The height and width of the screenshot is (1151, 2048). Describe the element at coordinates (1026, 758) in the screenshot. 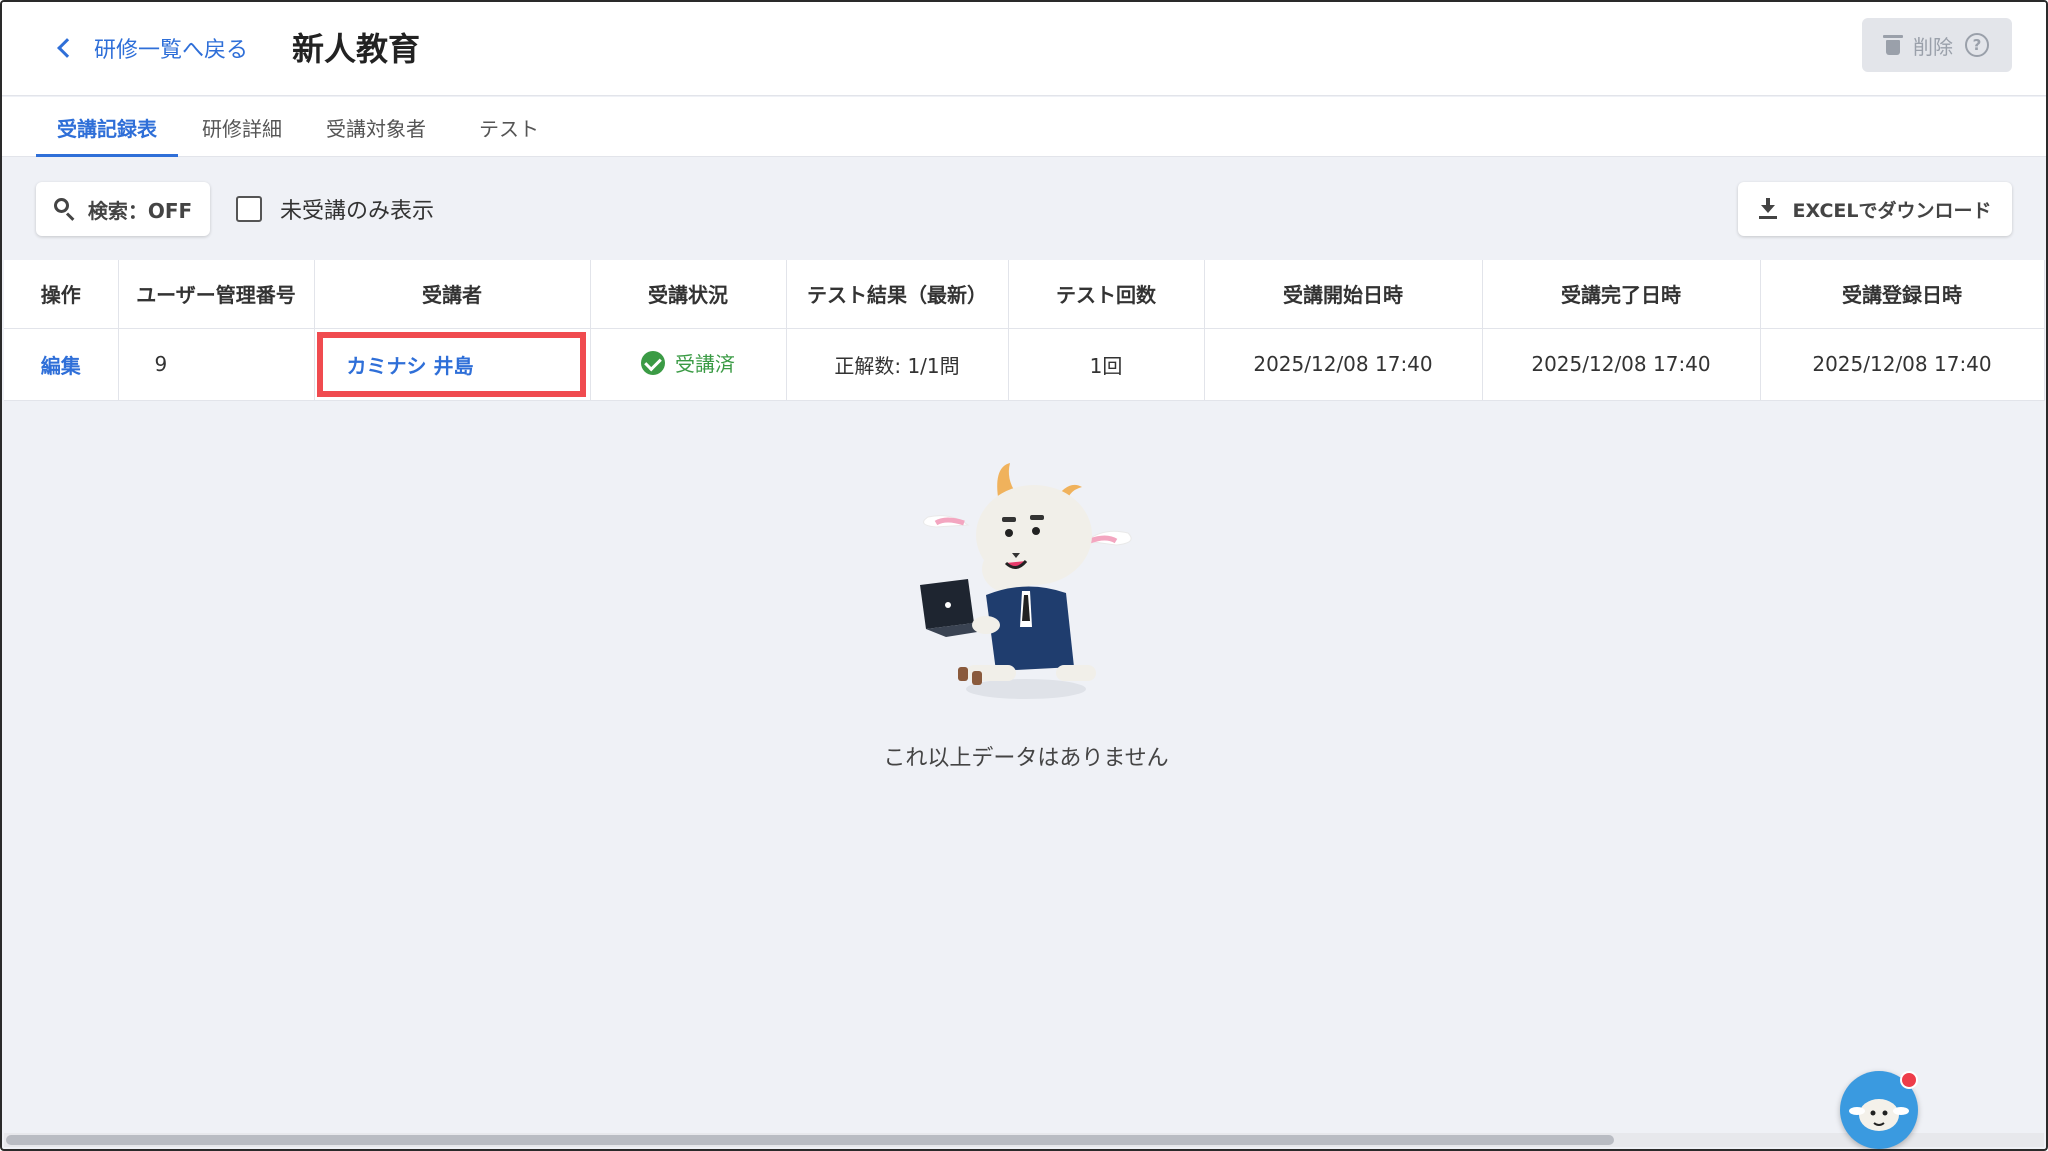

I see `empty-state-message: これ以上データはありません` at that location.